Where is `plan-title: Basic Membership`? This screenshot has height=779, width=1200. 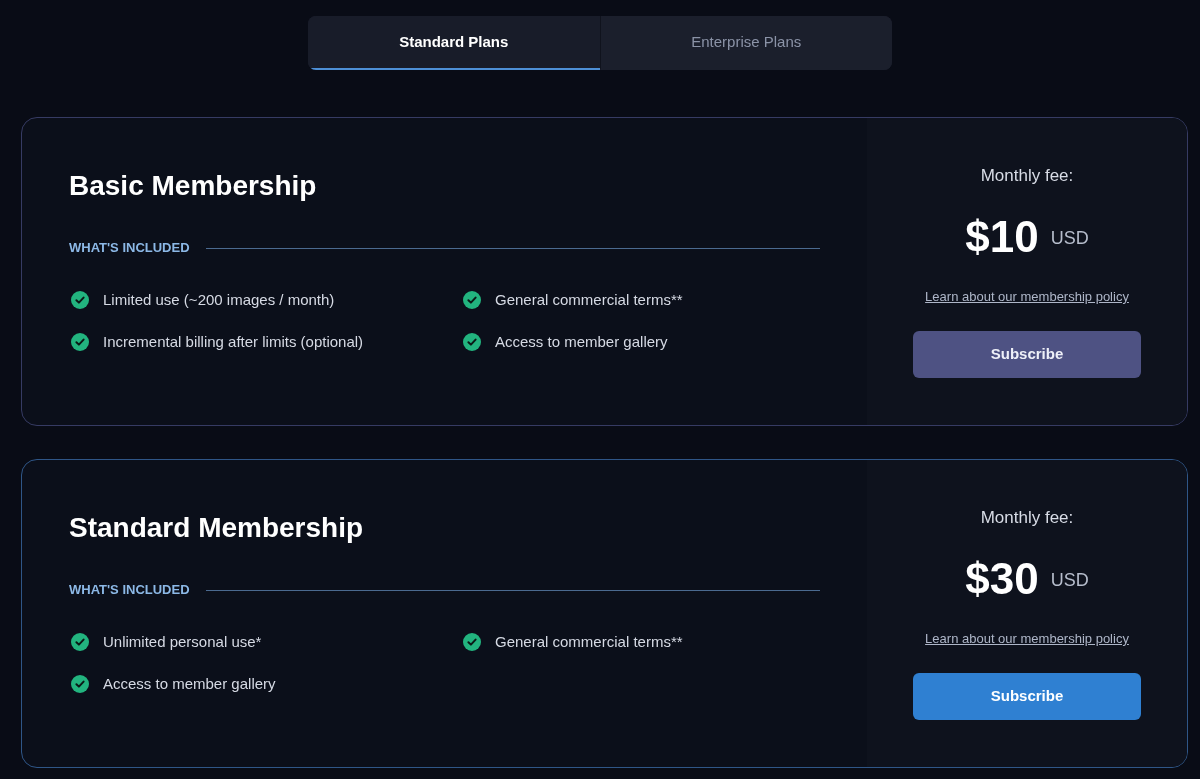
plan-title: Basic Membership is located at coordinates (193, 186).